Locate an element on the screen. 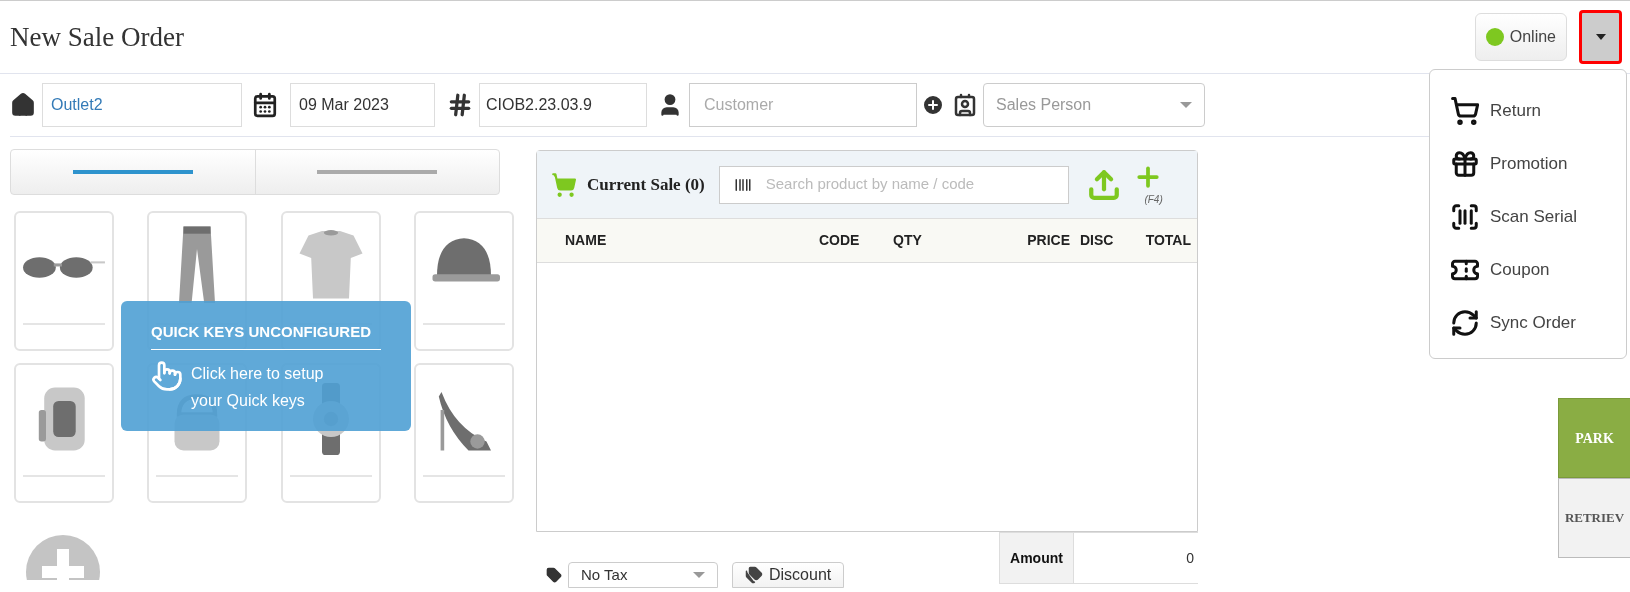  amount-value: 0 is located at coordinates (1190, 558).